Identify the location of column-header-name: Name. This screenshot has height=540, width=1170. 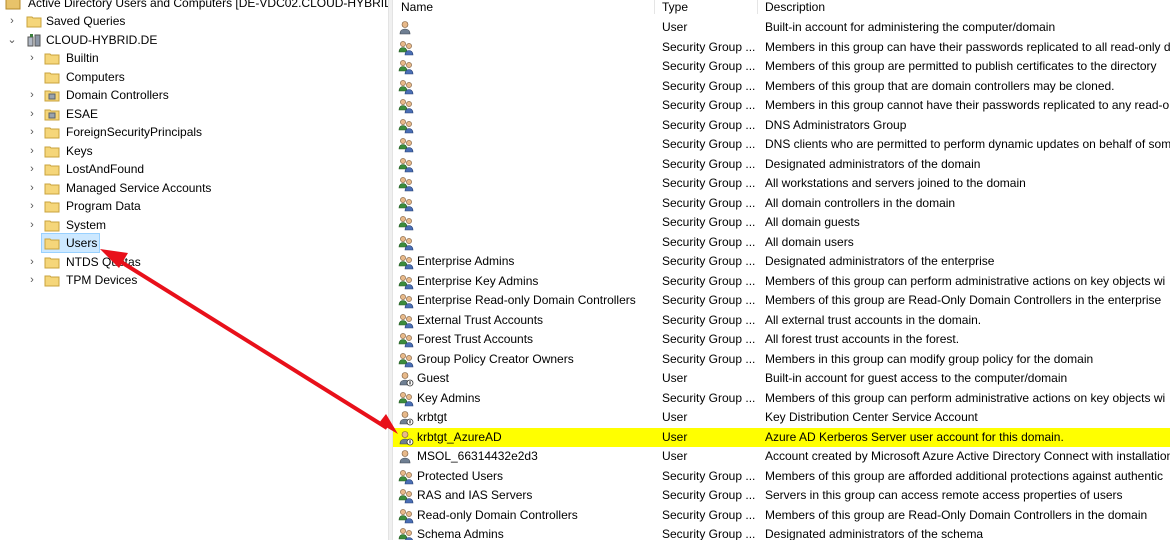
(531, 7).